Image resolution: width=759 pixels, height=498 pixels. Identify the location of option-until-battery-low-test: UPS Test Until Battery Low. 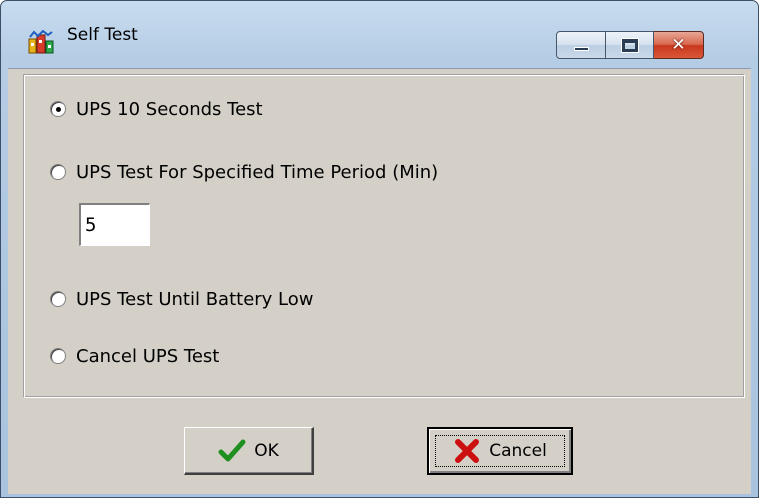
(182, 299).